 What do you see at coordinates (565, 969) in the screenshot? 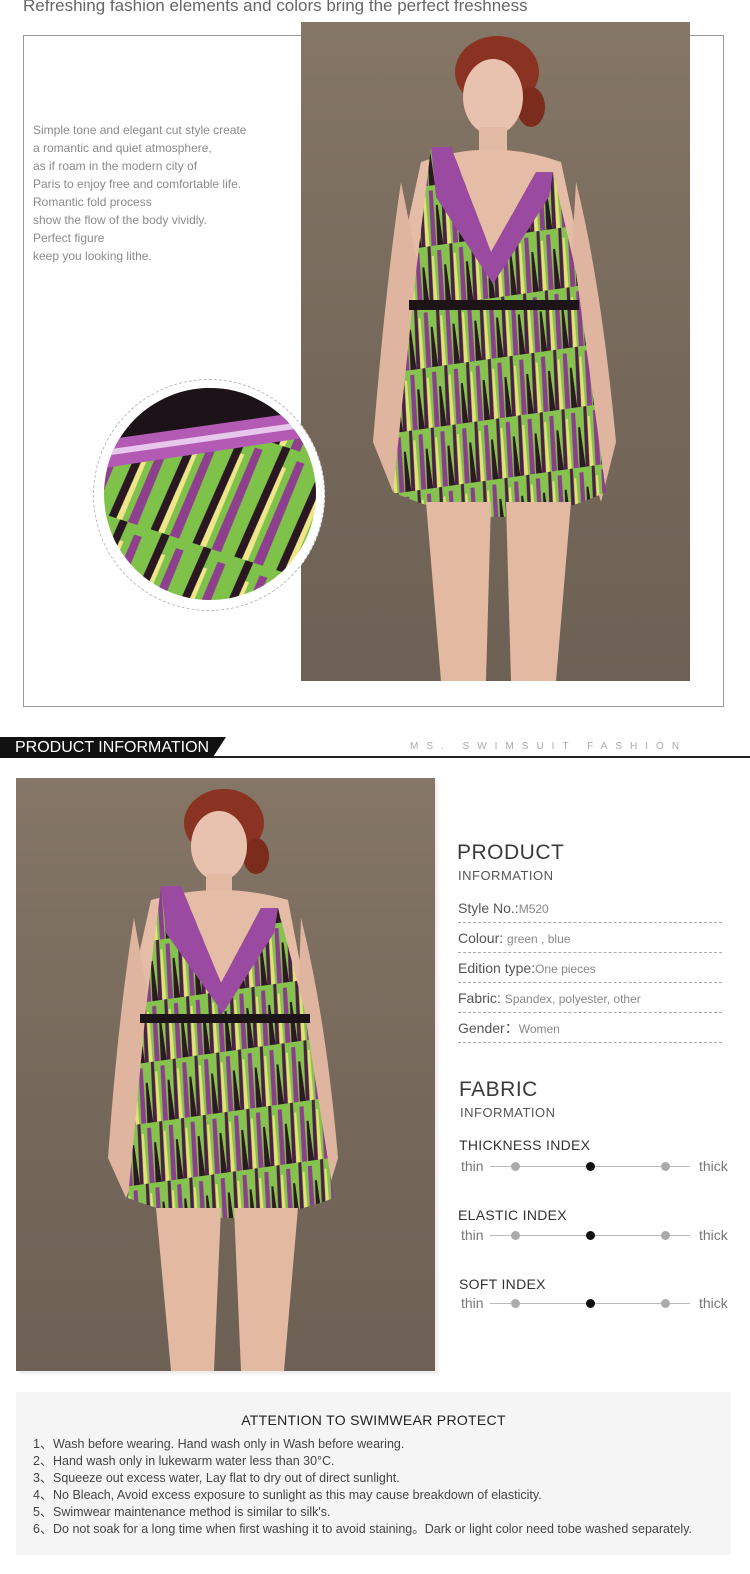
I see `spec-value: One pieces` at bounding box center [565, 969].